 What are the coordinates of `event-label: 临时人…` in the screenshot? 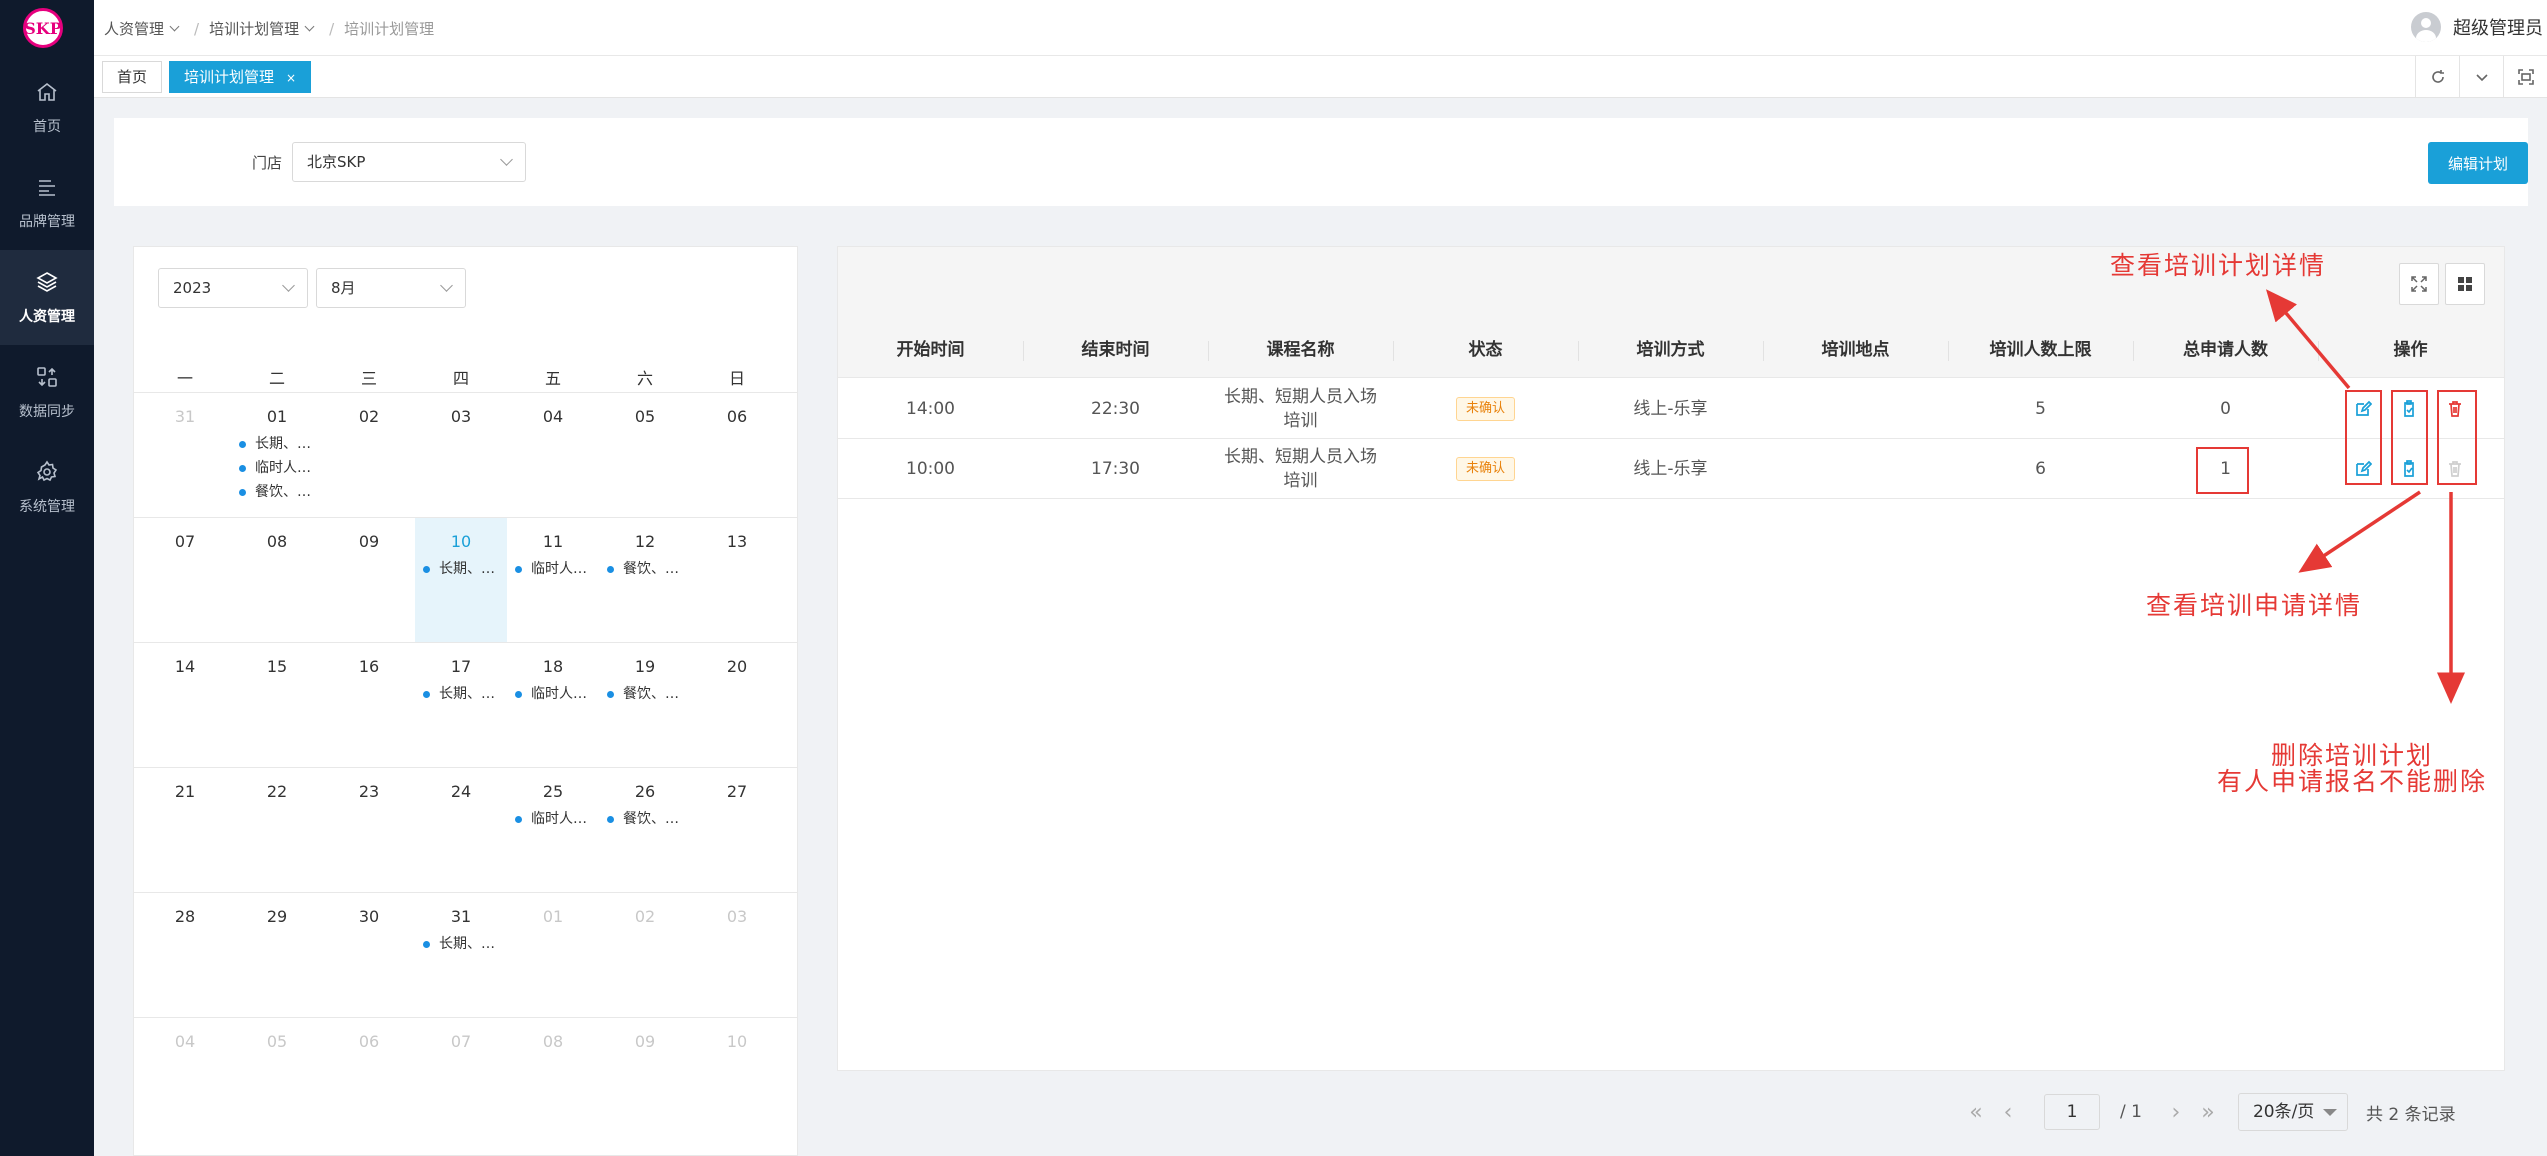 It's located at (559, 694).